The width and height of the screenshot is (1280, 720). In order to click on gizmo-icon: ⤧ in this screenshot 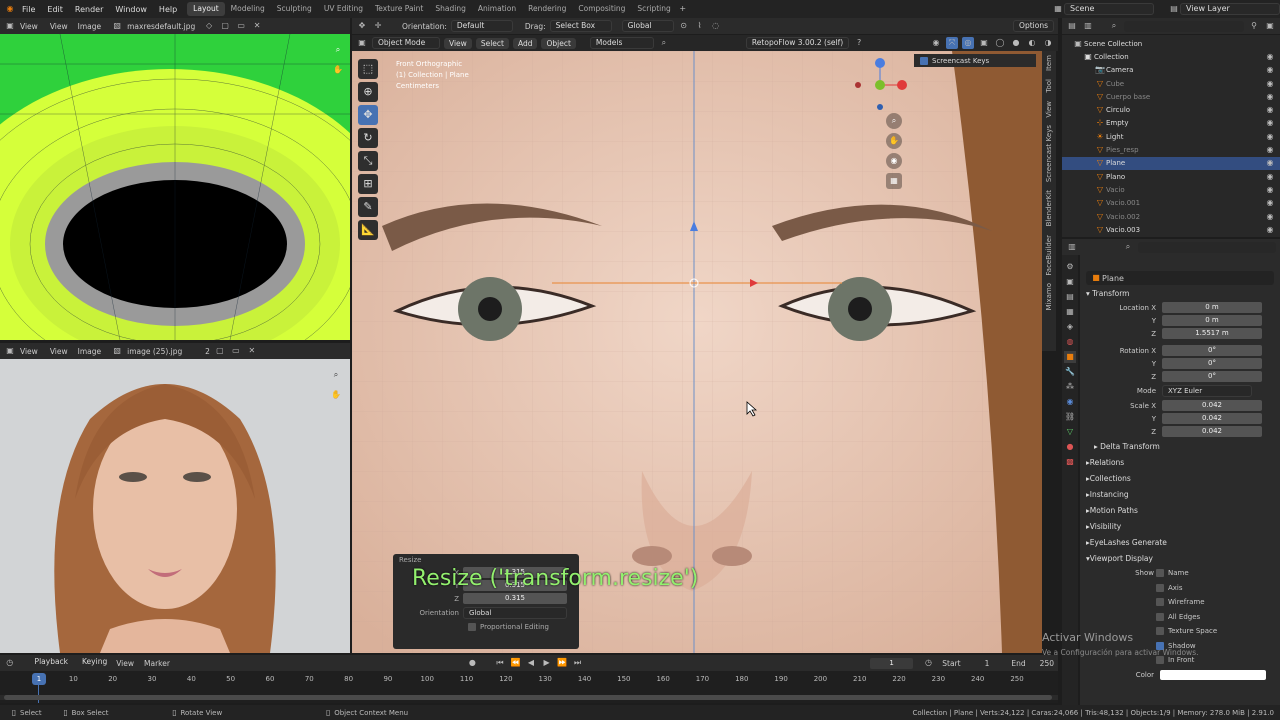, I will do `click(952, 43)`.